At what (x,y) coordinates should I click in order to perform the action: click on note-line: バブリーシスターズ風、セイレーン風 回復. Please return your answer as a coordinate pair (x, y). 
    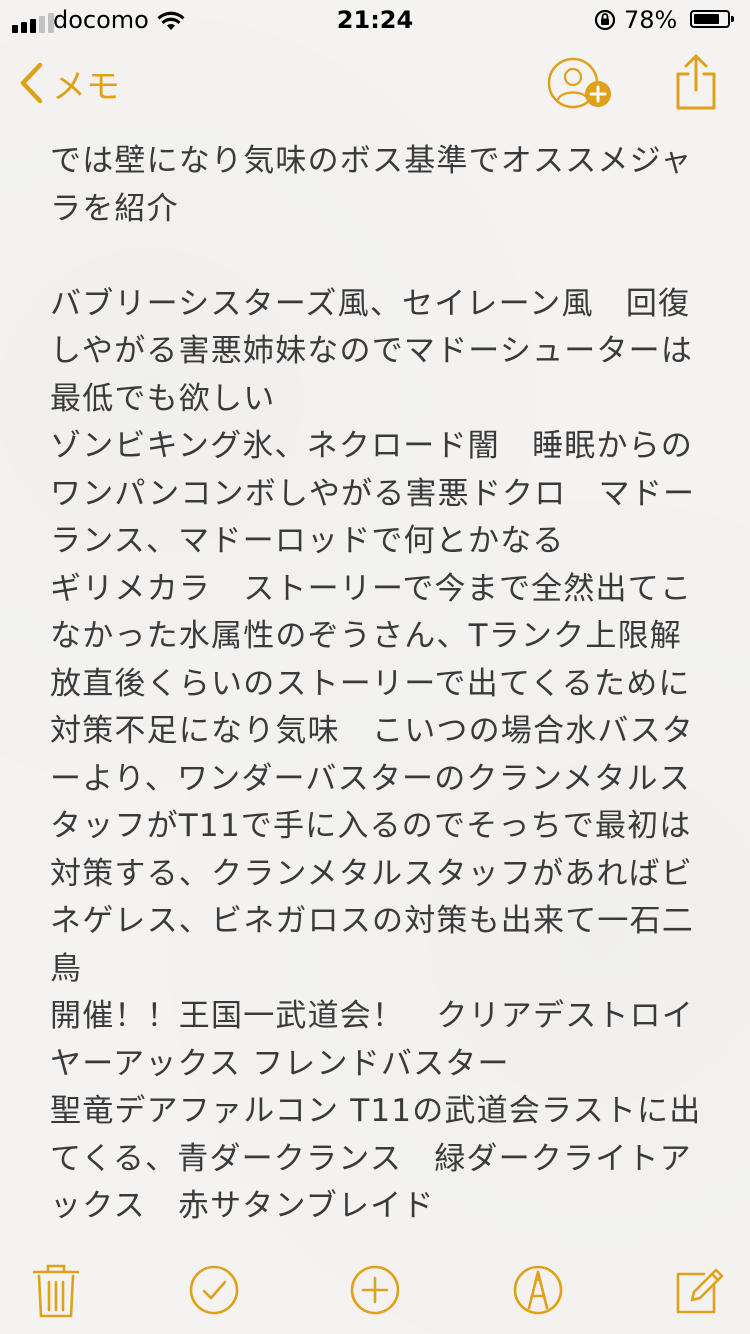
    Looking at the image, I should click on (370, 303).